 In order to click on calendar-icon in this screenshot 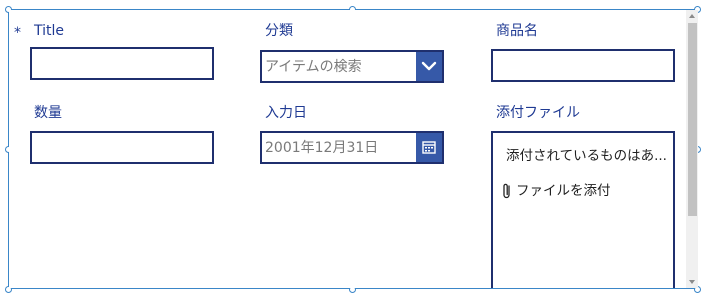, I will do `click(429, 147)`.